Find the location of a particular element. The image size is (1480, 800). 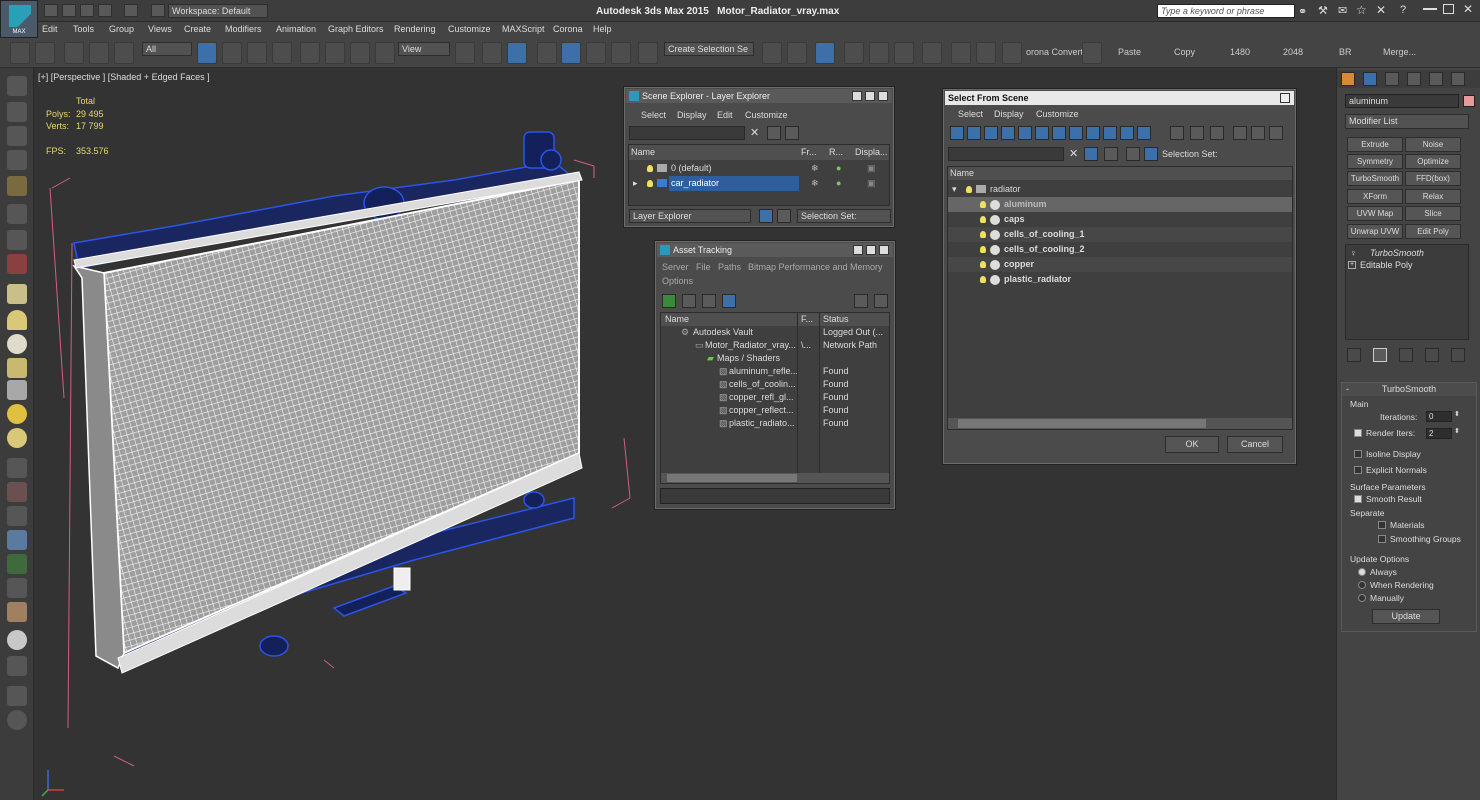

se-menu-select: Select is located at coordinates (653, 115).